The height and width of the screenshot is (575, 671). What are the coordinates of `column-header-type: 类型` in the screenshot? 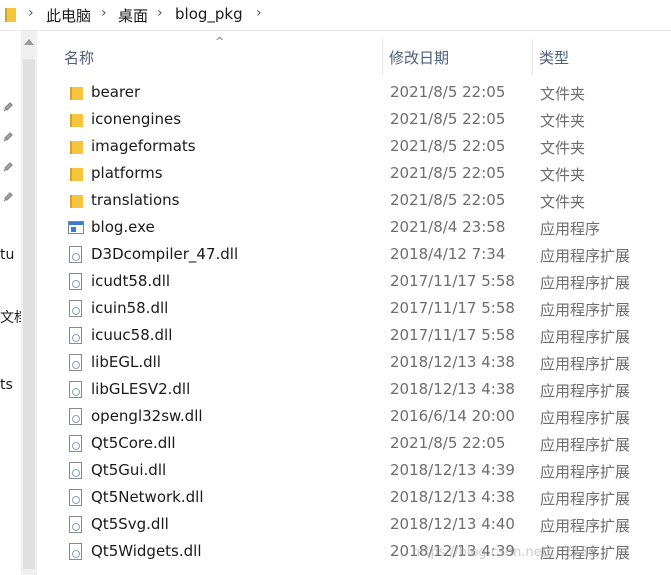 It's located at (554, 57).